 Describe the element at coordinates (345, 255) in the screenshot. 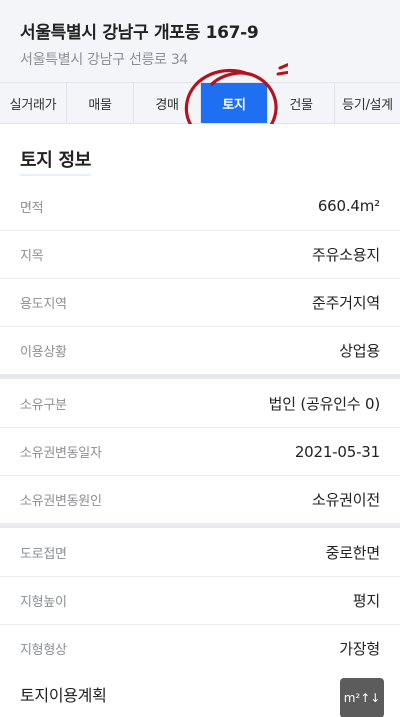

I see `row-value: 주유소용지` at that location.